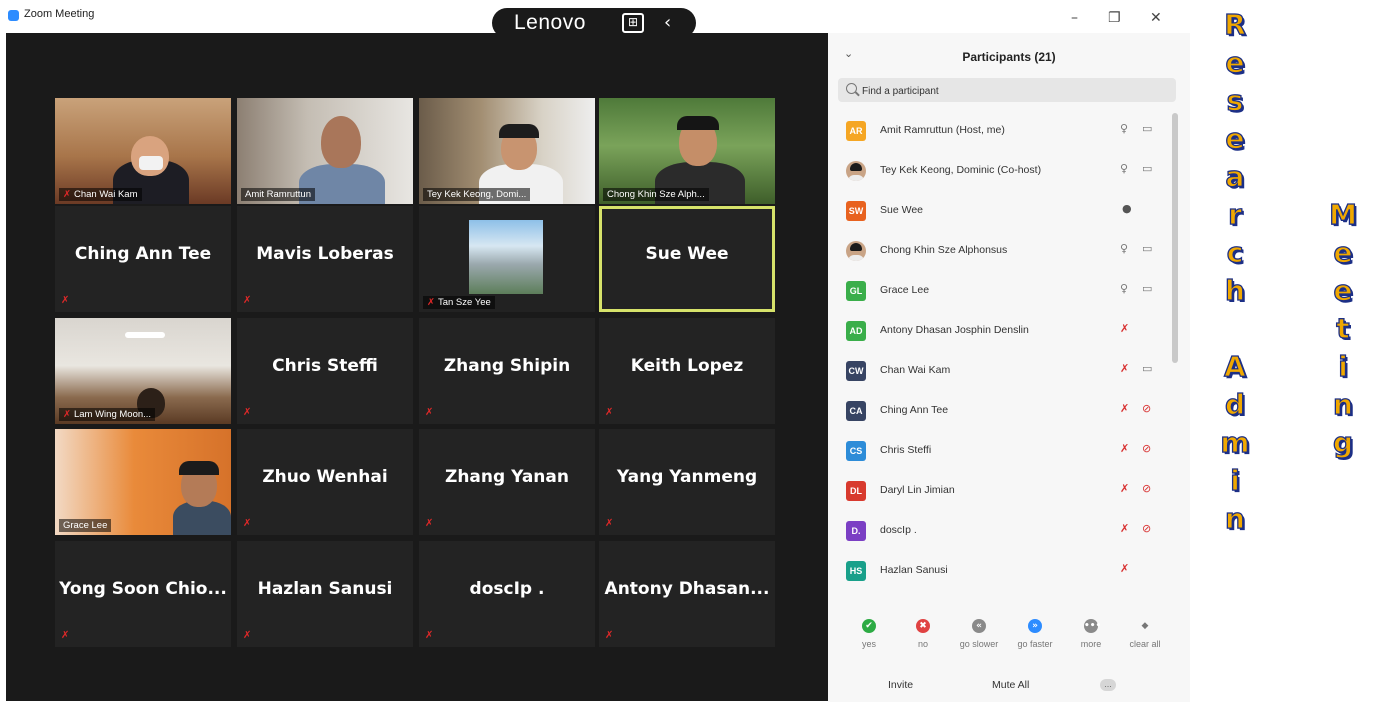  I want to click on minimize-button: –, so click(1074, 18).